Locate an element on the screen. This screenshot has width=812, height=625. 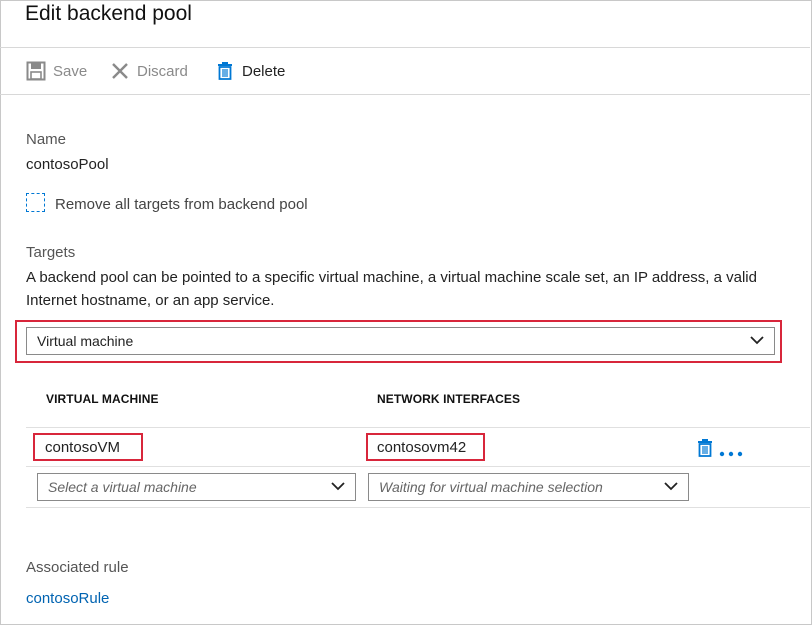
remove-all-label: Remove all targets from backend pool is located at coordinates (181, 204).